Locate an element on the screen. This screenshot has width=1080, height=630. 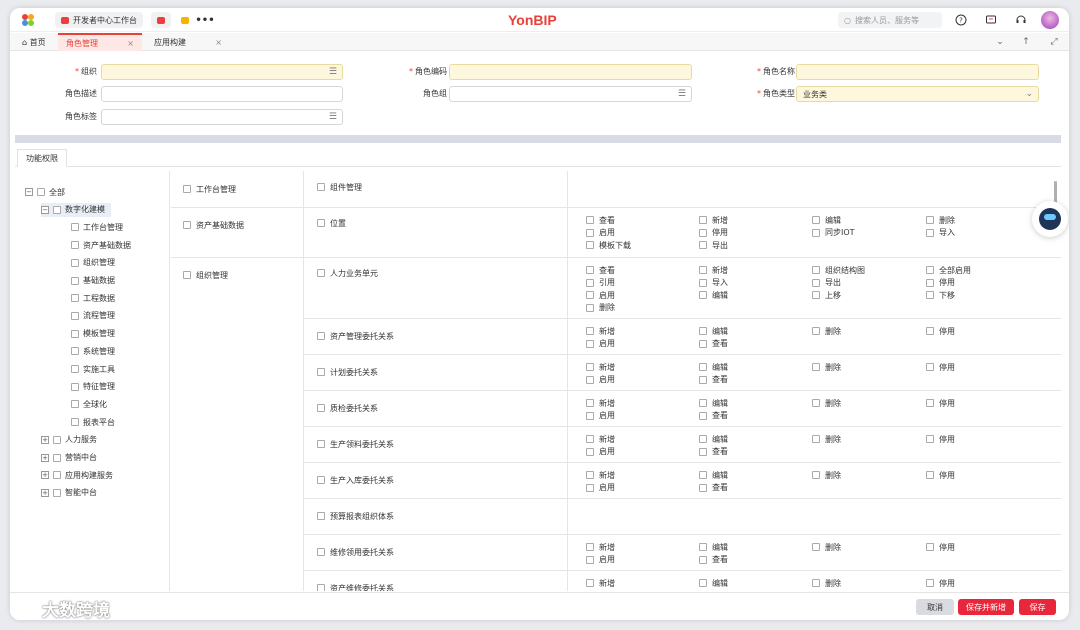
group-input: ☰ is located at coordinates (570, 94).